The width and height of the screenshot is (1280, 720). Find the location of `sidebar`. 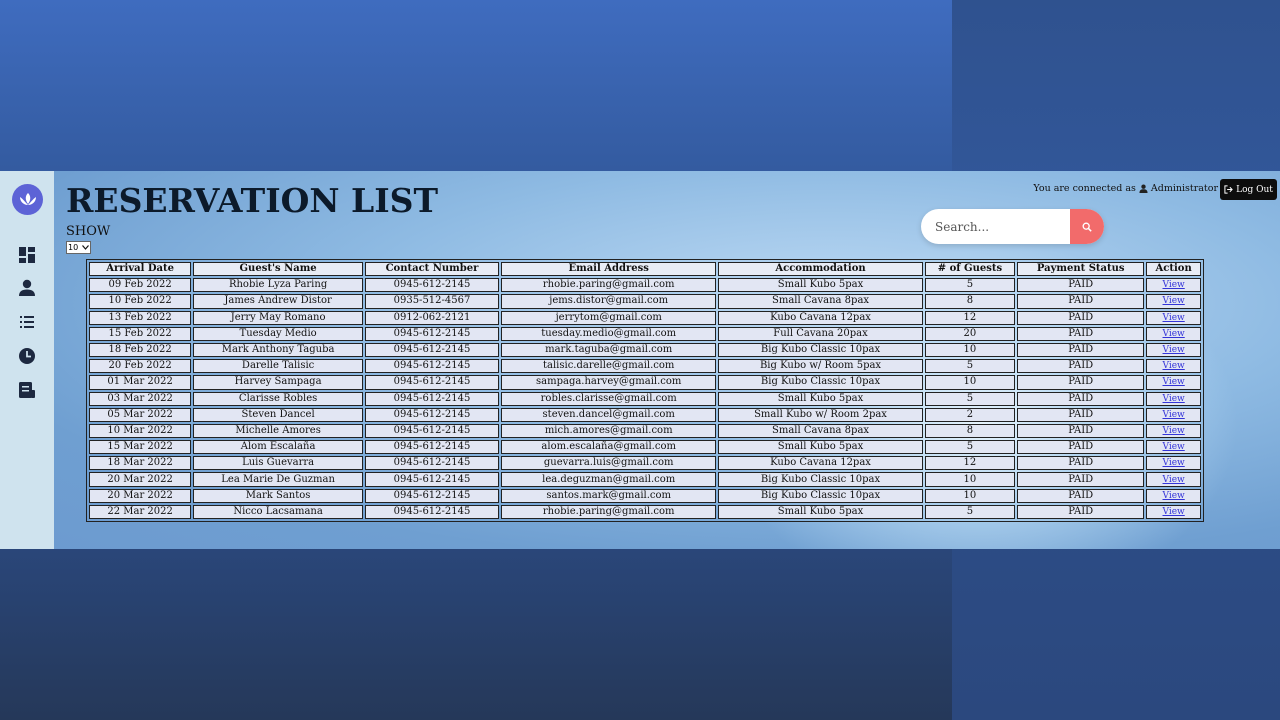

sidebar is located at coordinates (27, 360).